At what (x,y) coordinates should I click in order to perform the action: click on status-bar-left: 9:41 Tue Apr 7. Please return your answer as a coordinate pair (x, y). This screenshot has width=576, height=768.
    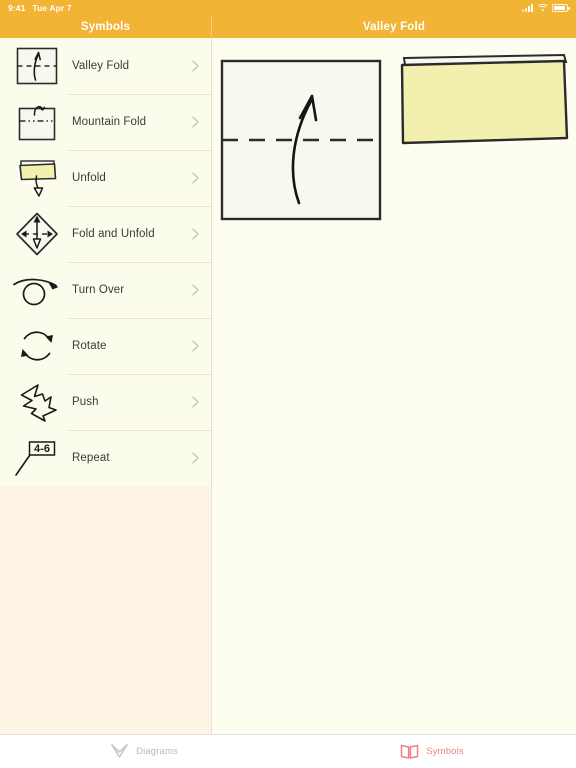
    Looking at the image, I should click on (40, 8).